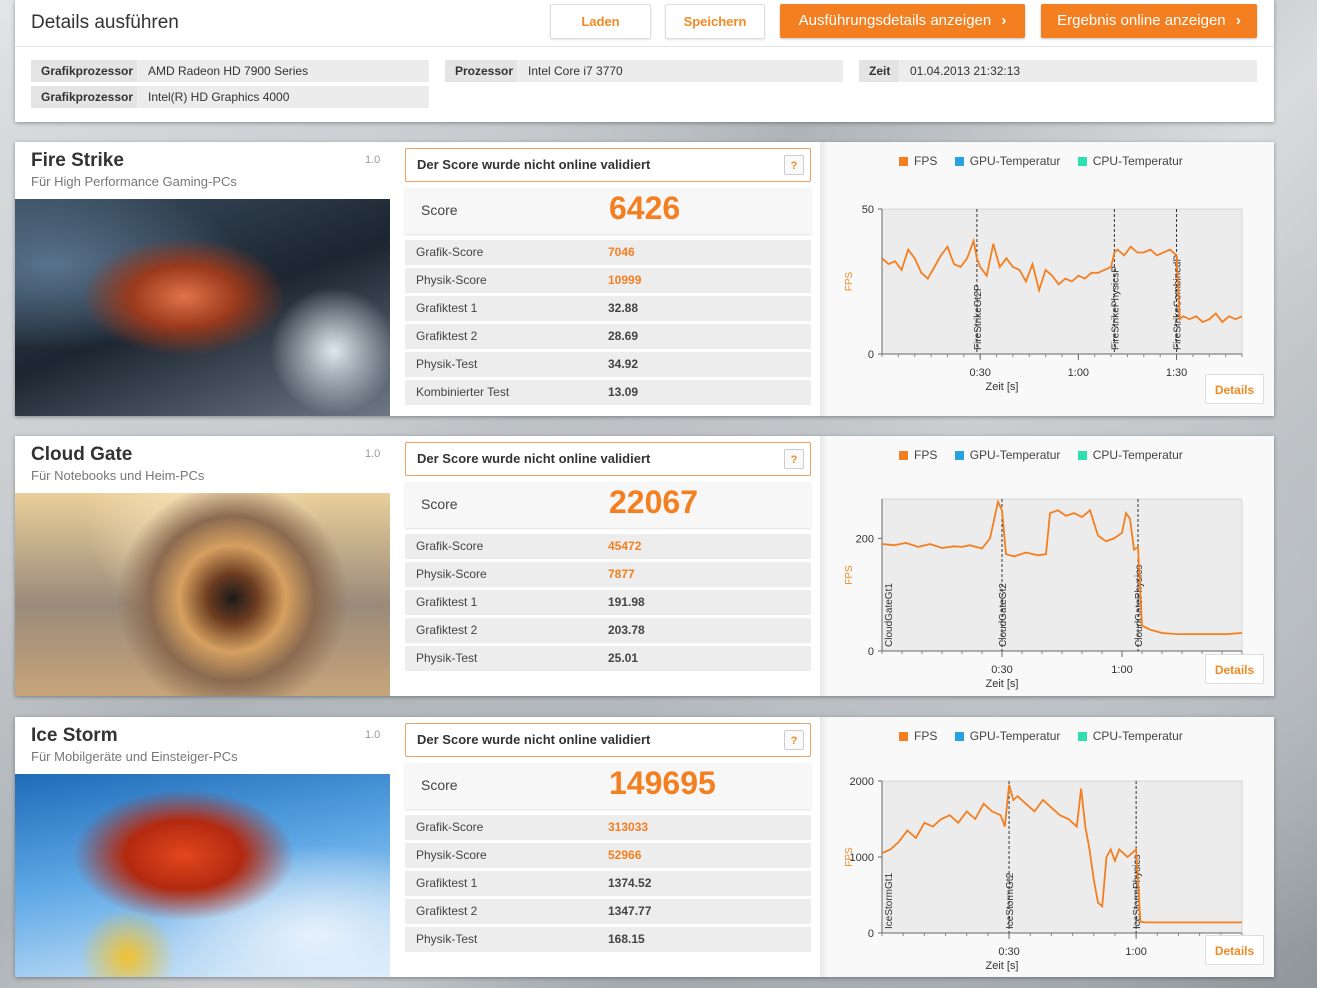  I want to click on score-row-value: 313033, so click(628, 827).